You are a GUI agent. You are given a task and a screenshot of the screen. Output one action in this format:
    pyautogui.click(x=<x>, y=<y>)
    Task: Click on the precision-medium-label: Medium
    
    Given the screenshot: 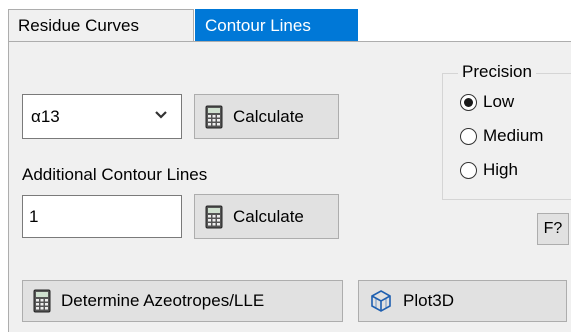 What is the action you would take?
    pyautogui.click(x=513, y=135)
    